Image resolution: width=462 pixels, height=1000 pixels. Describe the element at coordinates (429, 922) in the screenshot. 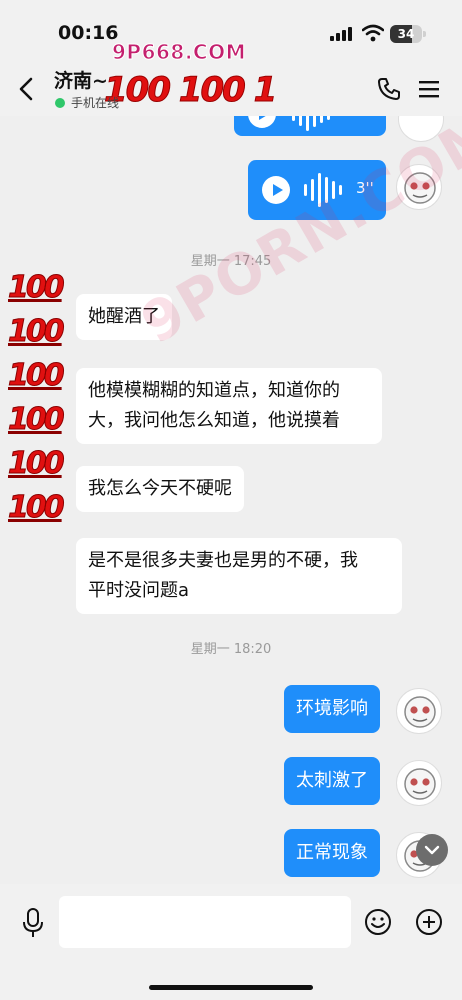

I see `plus-circle-icon` at that location.